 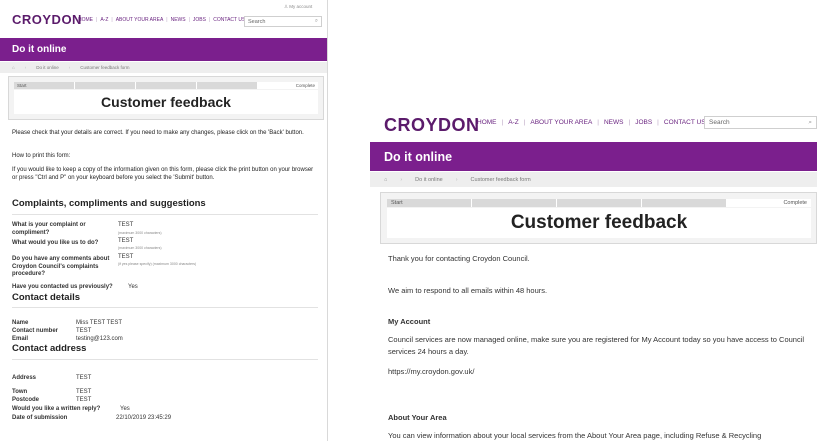 What do you see at coordinates (49, 229) in the screenshot?
I see `field-label-complaint: What is your complaint or compliment?` at bounding box center [49, 229].